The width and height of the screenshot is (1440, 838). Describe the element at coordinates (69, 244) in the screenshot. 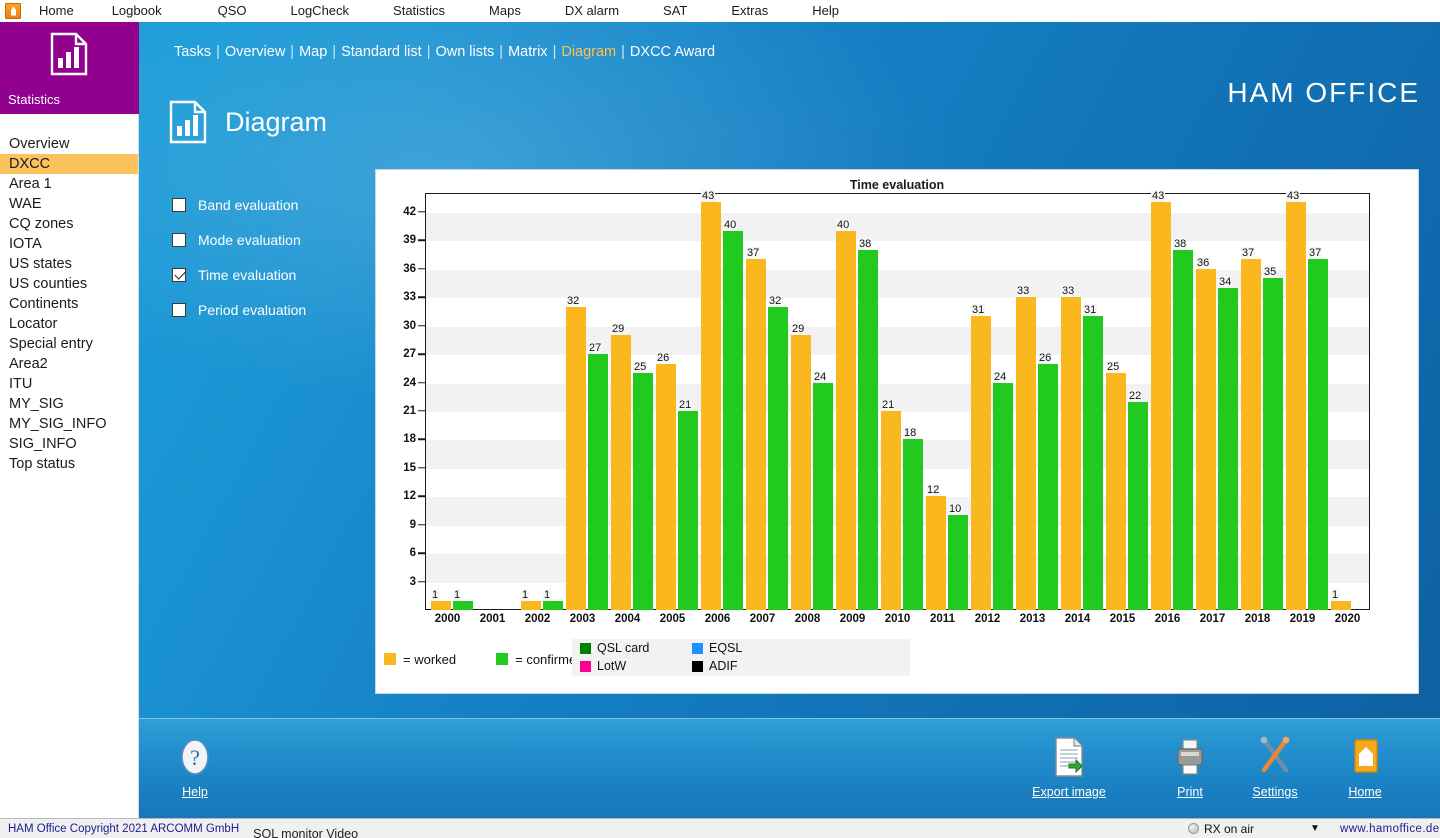

I see `sidebar-item-iota: IOTA` at that location.